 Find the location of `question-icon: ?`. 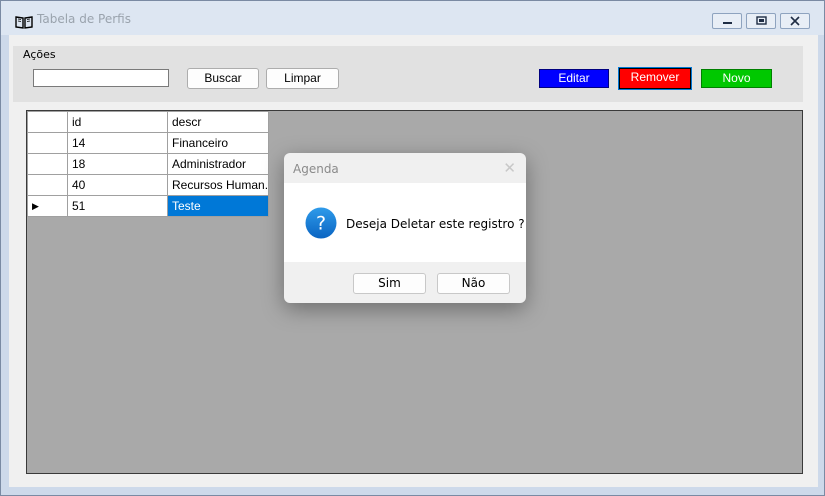

question-icon: ? is located at coordinates (321, 223).